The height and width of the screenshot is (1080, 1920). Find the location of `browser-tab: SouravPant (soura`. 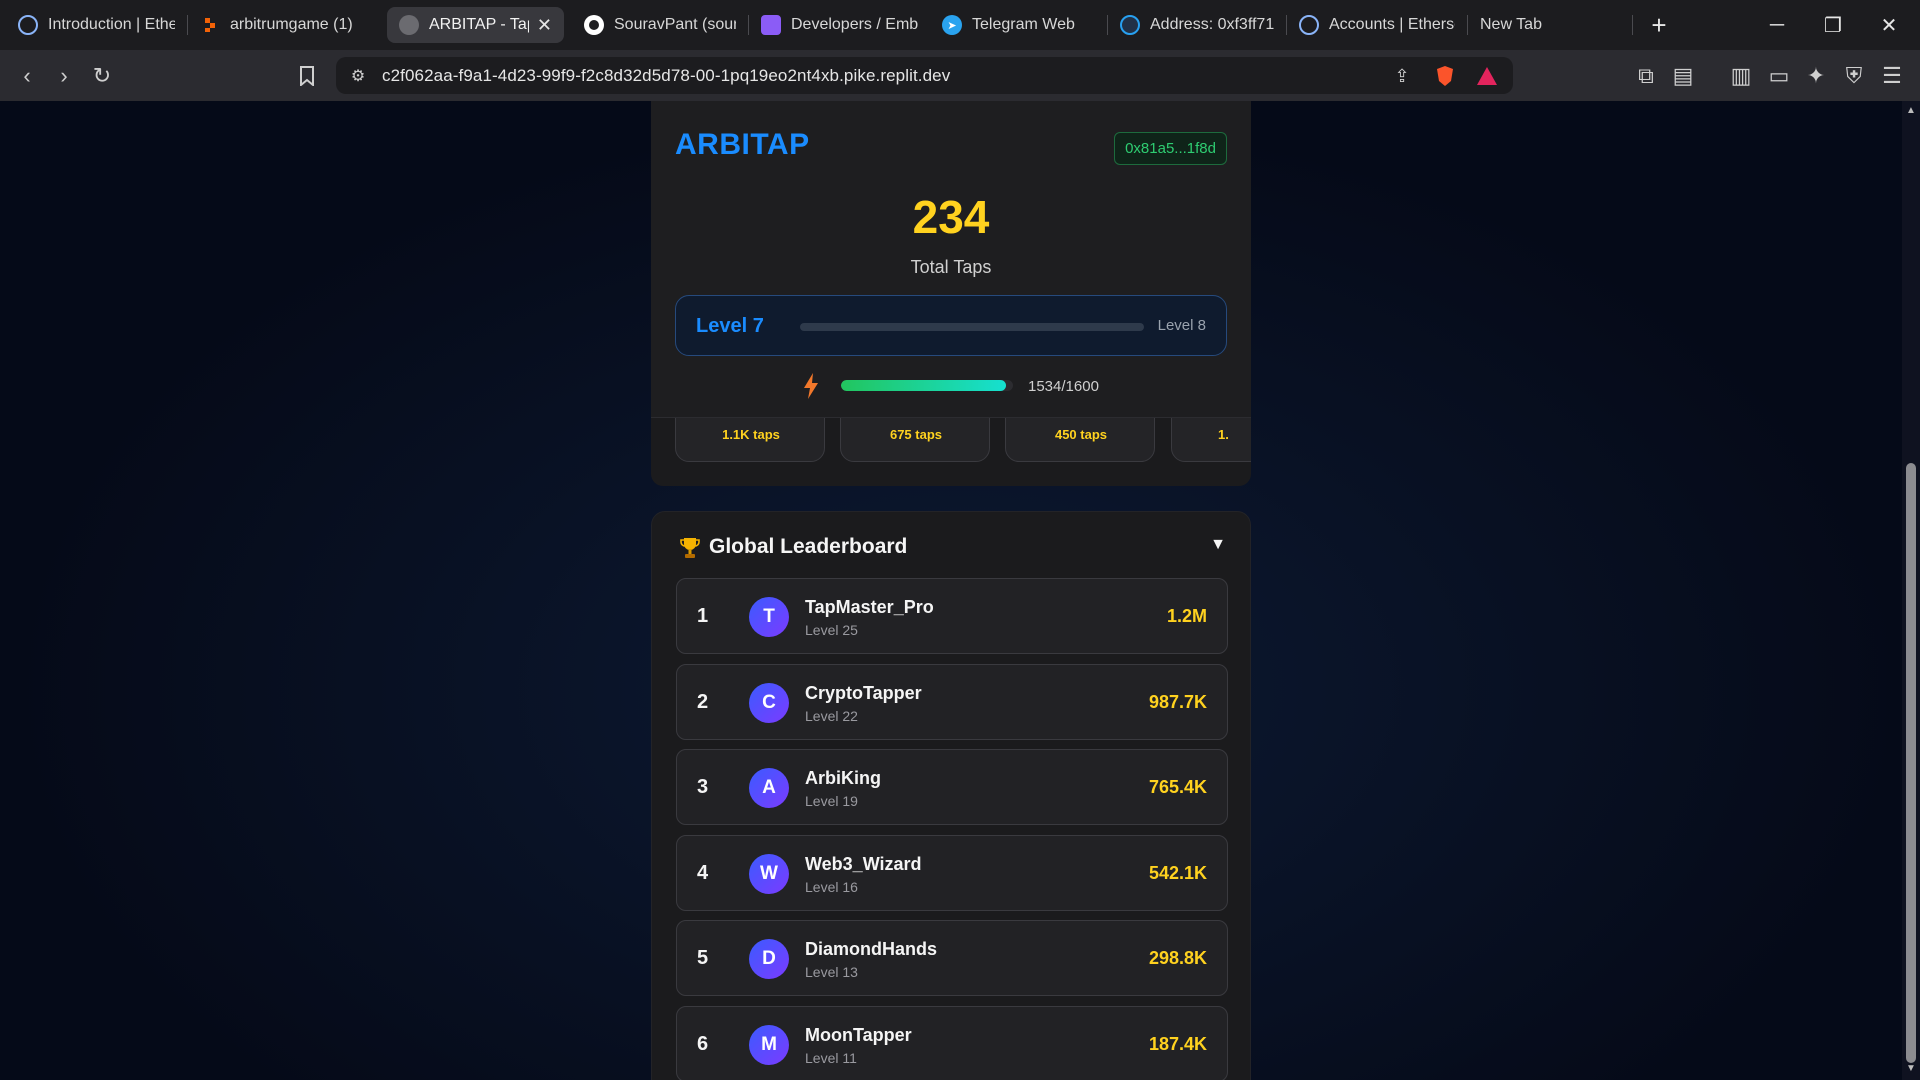

browser-tab: SouravPant (soura is located at coordinates (660, 25).